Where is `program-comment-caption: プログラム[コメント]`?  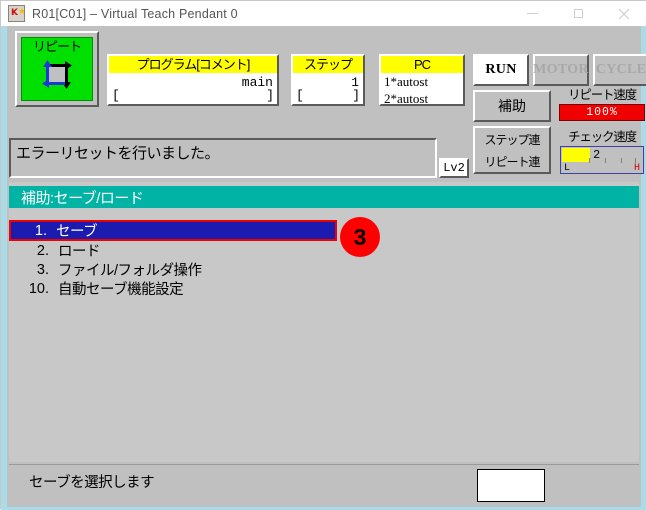 program-comment-caption: プログラム[コメント] is located at coordinates (193, 64).